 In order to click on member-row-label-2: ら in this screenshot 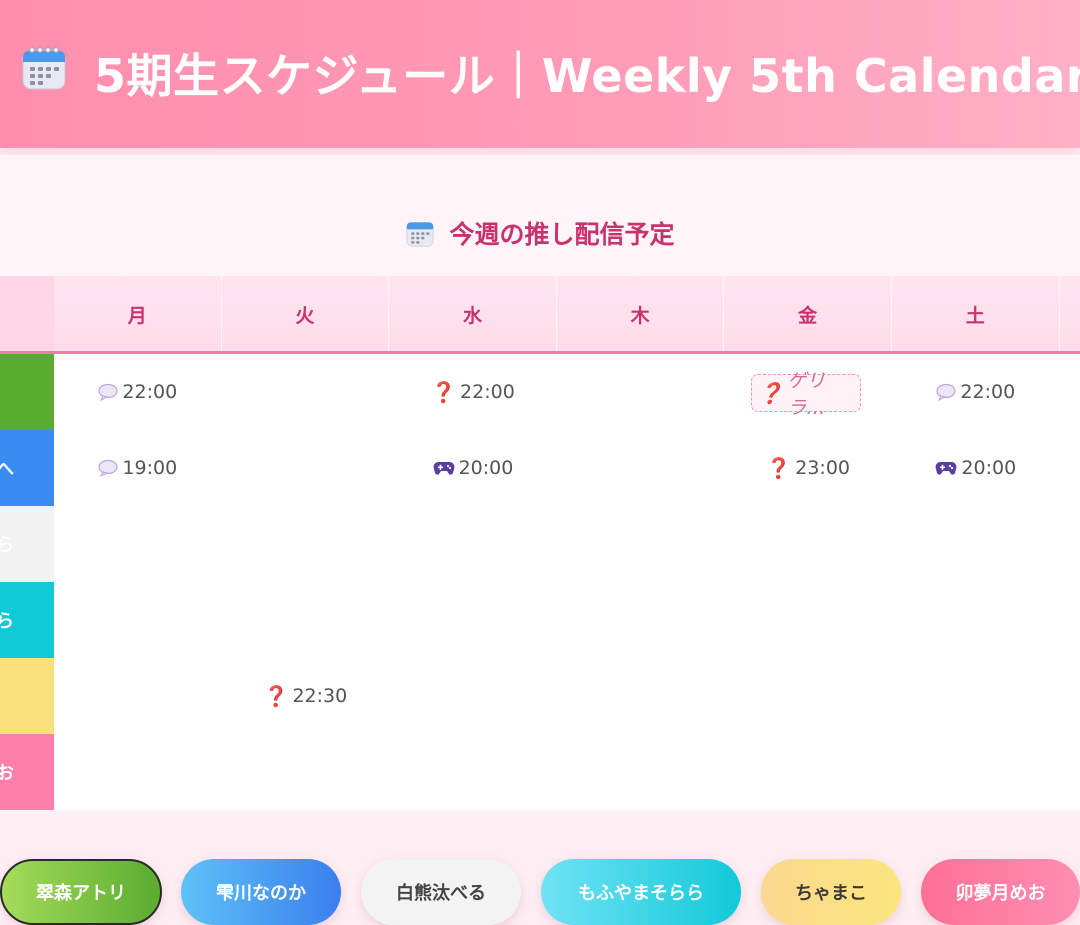, I will do `click(27, 544)`.